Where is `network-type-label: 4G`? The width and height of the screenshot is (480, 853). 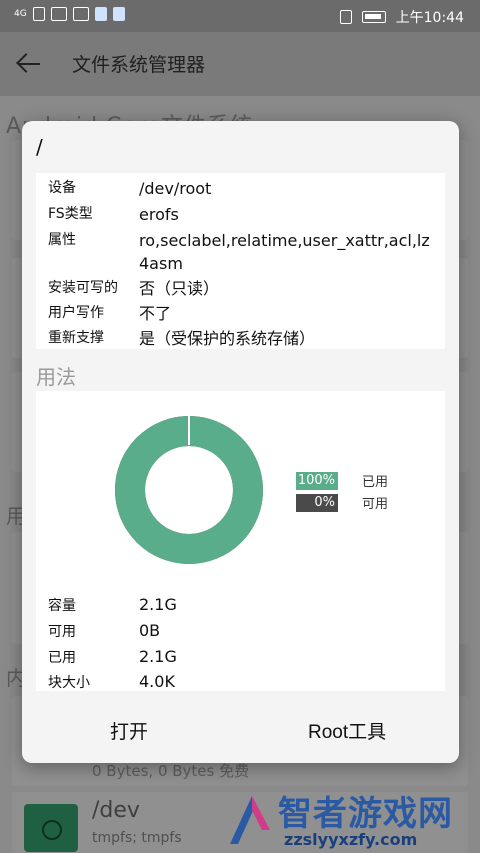
network-type-label: 4G is located at coordinates (20, 14).